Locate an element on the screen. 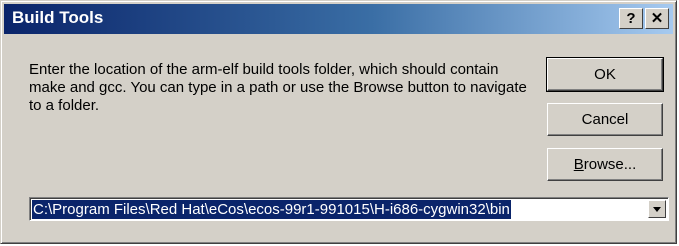 Image resolution: width=679 pixels, height=246 pixels. close-button: ✕ is located at coordinates (657, 18).